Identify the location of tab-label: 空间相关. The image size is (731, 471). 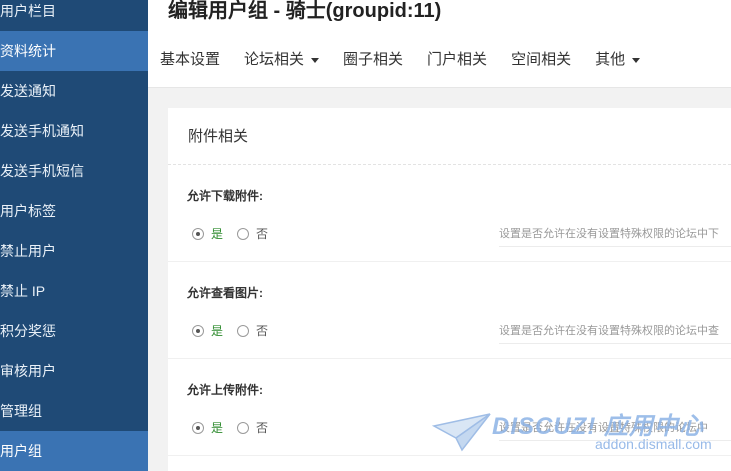
(541, 59).